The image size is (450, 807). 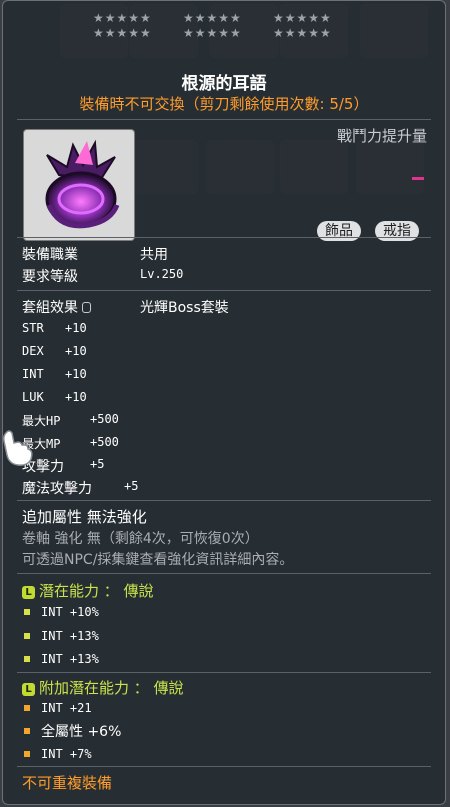 I want to click on bonus-potential-title: 附加潛在能力 ： 傳說, so click(x=111, y=688).